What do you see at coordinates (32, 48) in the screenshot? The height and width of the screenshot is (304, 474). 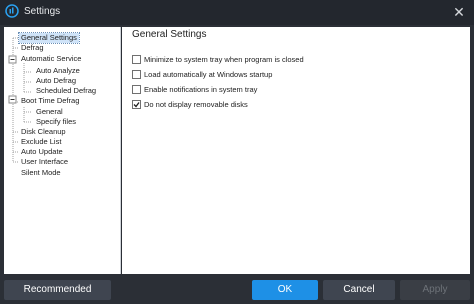 I see `tree-item-defrag: Defrag` at bounding box center [32, 48].